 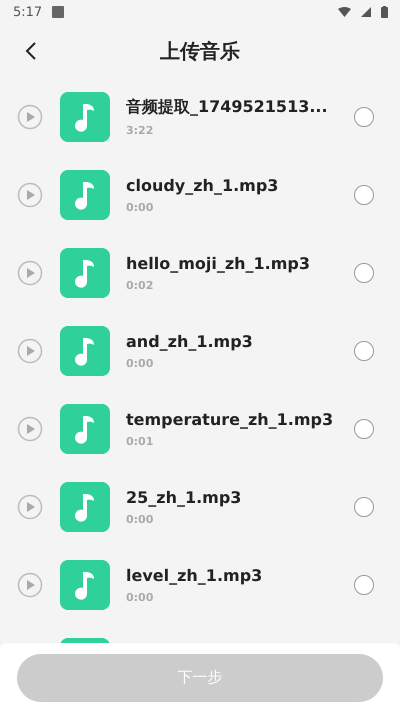 What do you see at coordinates (140, 130) in the screenshot?
I see `track-duration: 3:22` at bounding box center [140, 130].